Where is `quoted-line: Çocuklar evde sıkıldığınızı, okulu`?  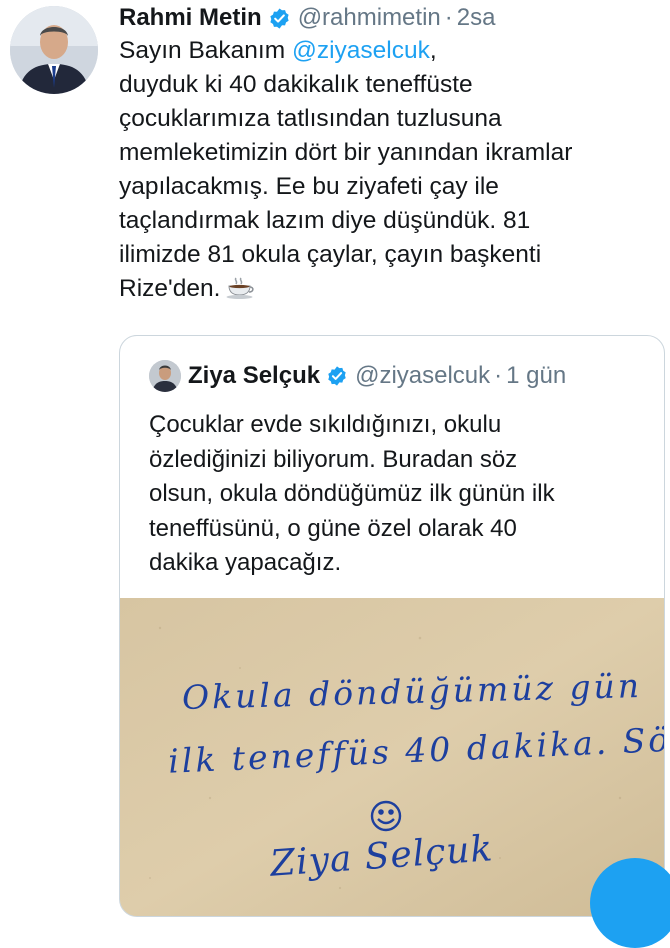 quoted-line: Çocuklar evde sıkıldığınızı, okulu is located at coordinates (325, 424).